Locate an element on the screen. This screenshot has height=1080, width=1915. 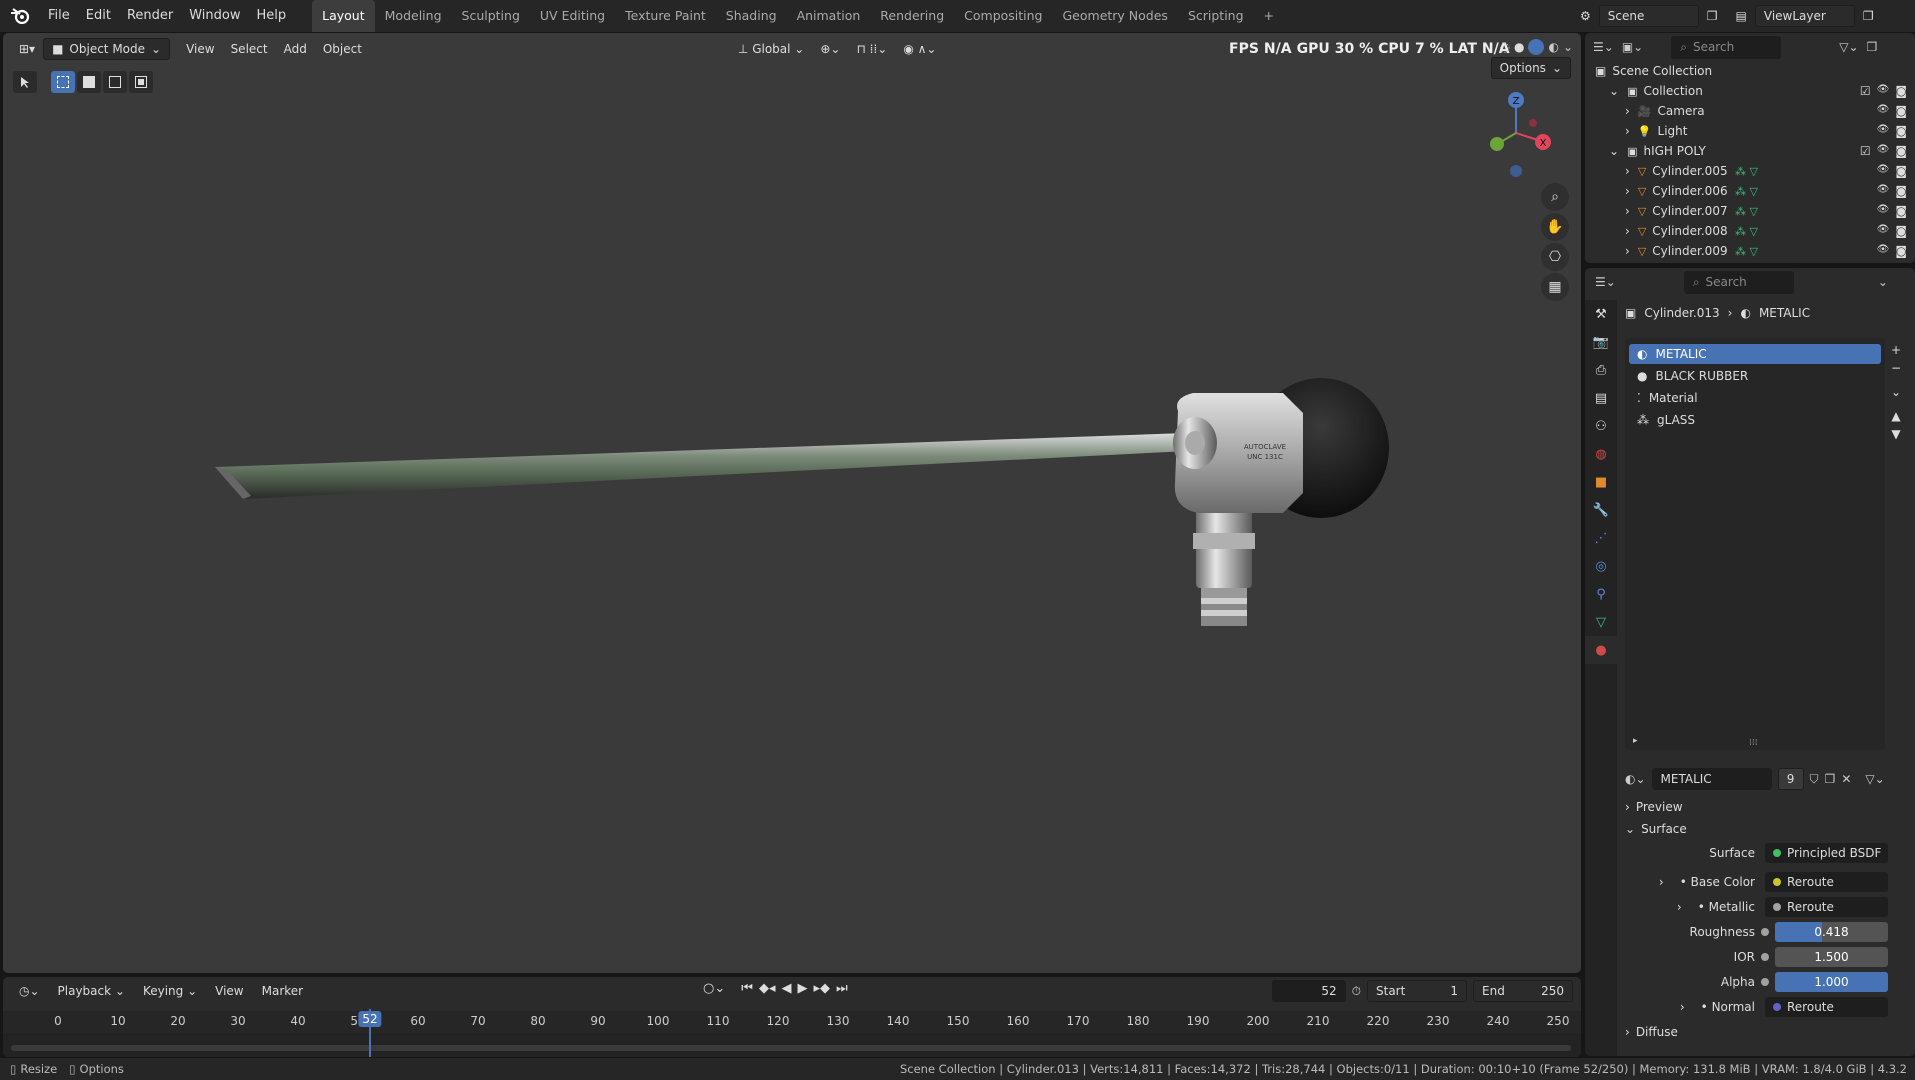
move-slot-down-icon: ▼ is located at coordinates (1895, 434).